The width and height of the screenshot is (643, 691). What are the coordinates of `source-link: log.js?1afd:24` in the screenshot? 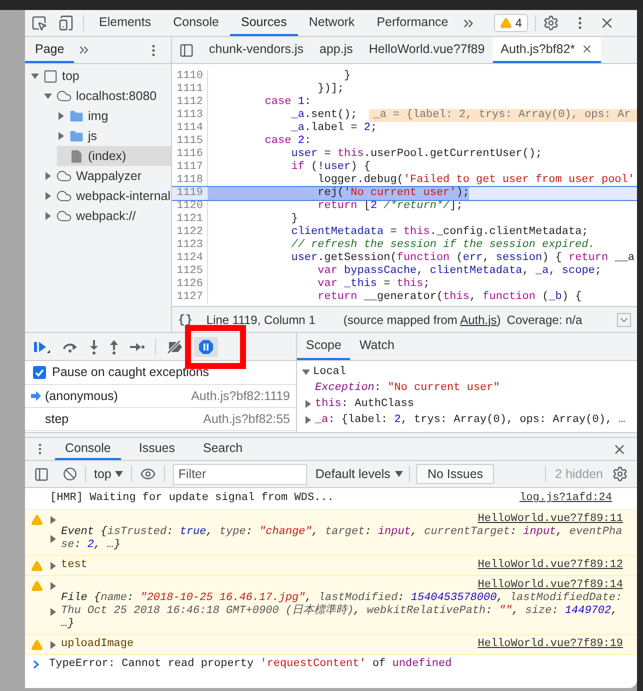 It's located at (566, 498).